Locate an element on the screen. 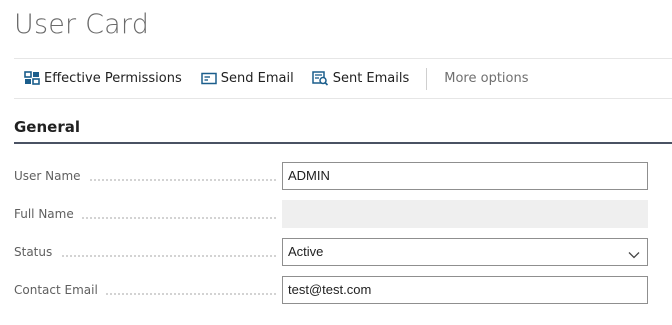 Image resolution: width=672 pixels, height=325 pixels. status-select: Active is located at coordinates (465, 252).